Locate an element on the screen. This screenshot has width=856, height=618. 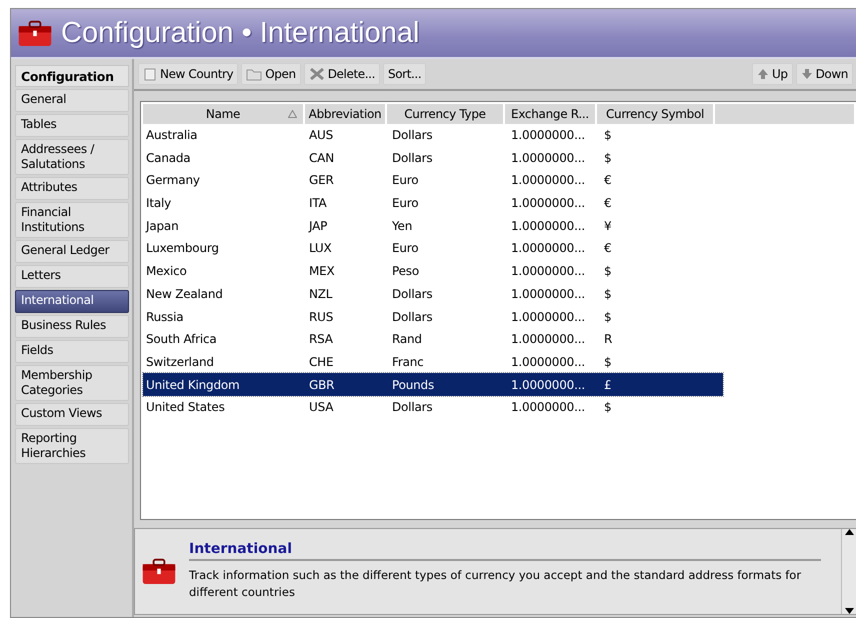
table-row: United Kingdom GBR Pounds 1.0000000... £ is located at coordinates (433, 384).